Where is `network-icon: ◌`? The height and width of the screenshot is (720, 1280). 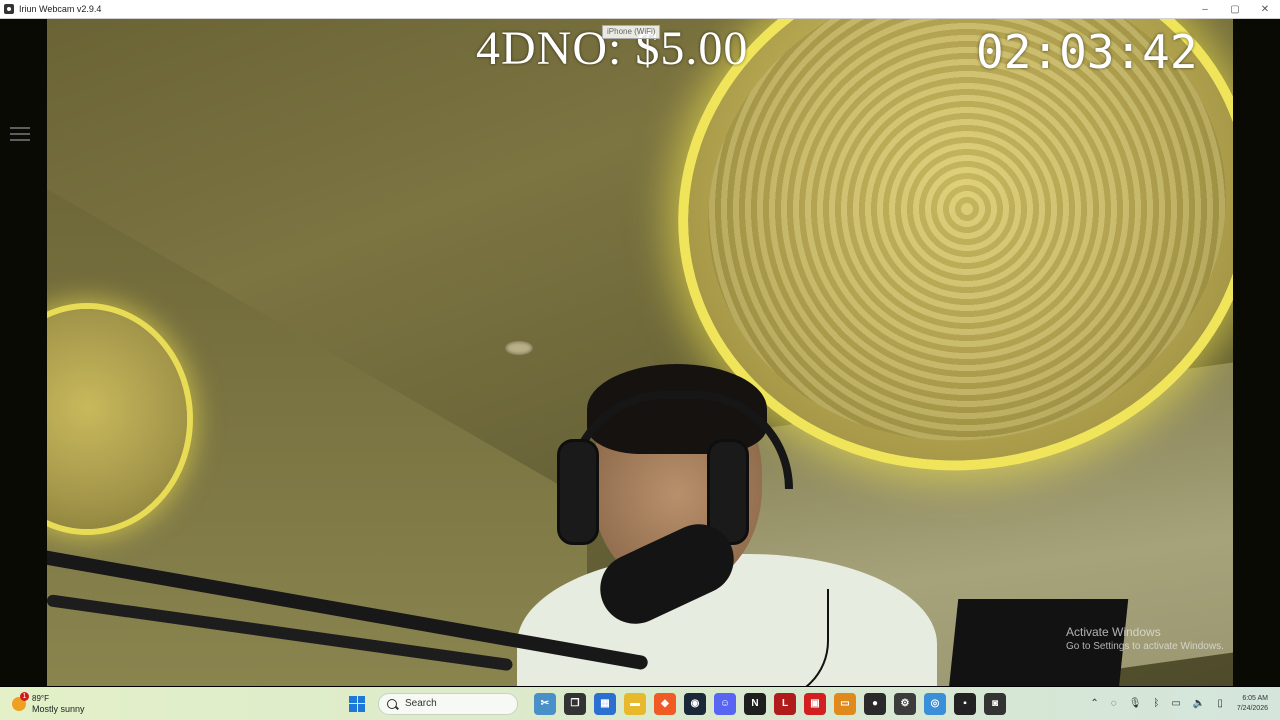
network-icon: ◌ is located at coordinates (1114, 703).